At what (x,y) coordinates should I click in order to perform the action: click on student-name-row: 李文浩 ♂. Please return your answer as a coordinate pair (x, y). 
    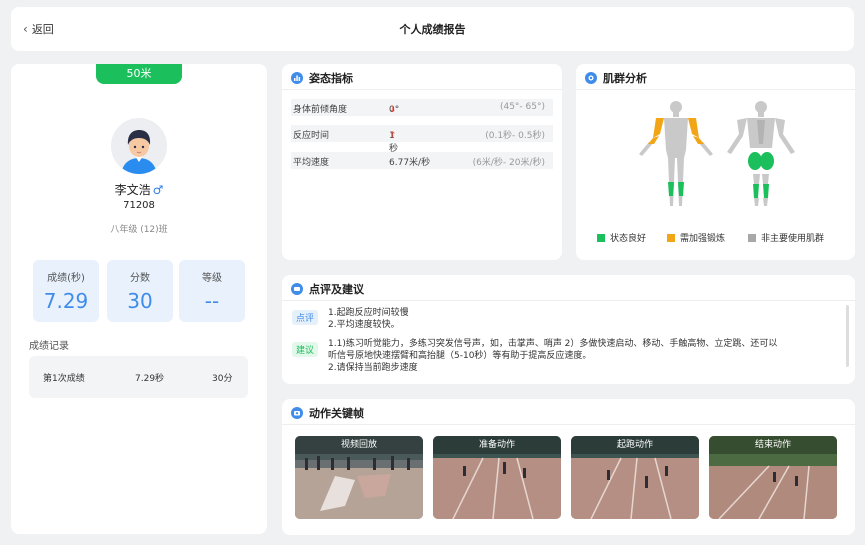
    Looking at the image, I should click on (139, 189).